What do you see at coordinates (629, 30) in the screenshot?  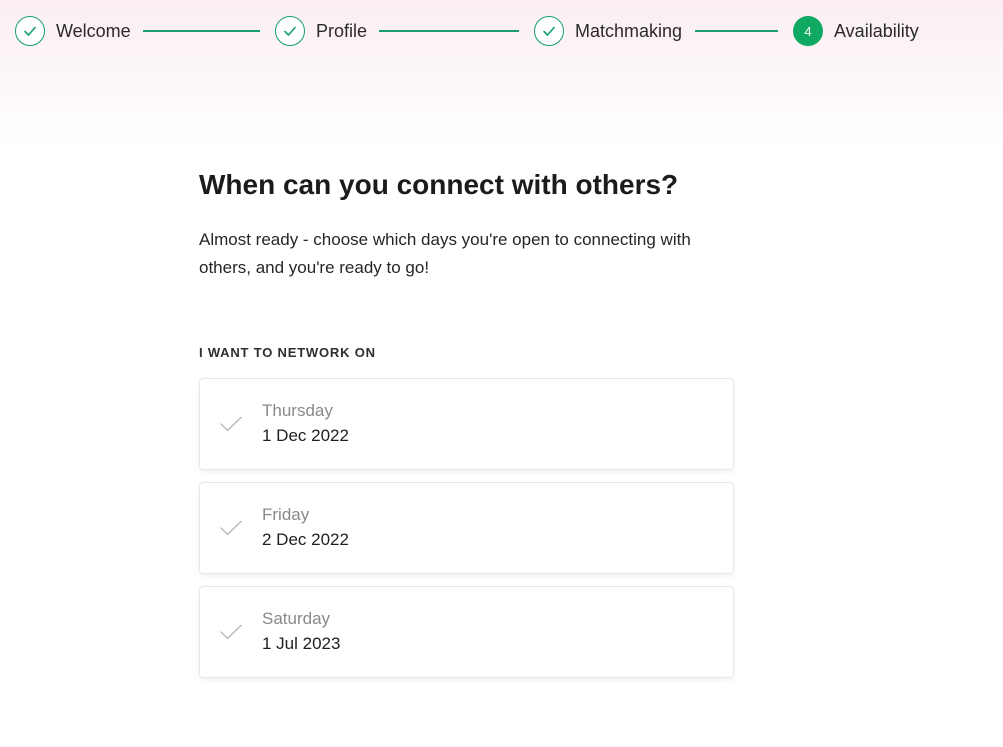 I see `step-label: Matchmaking` at bounding box center [629, 30].